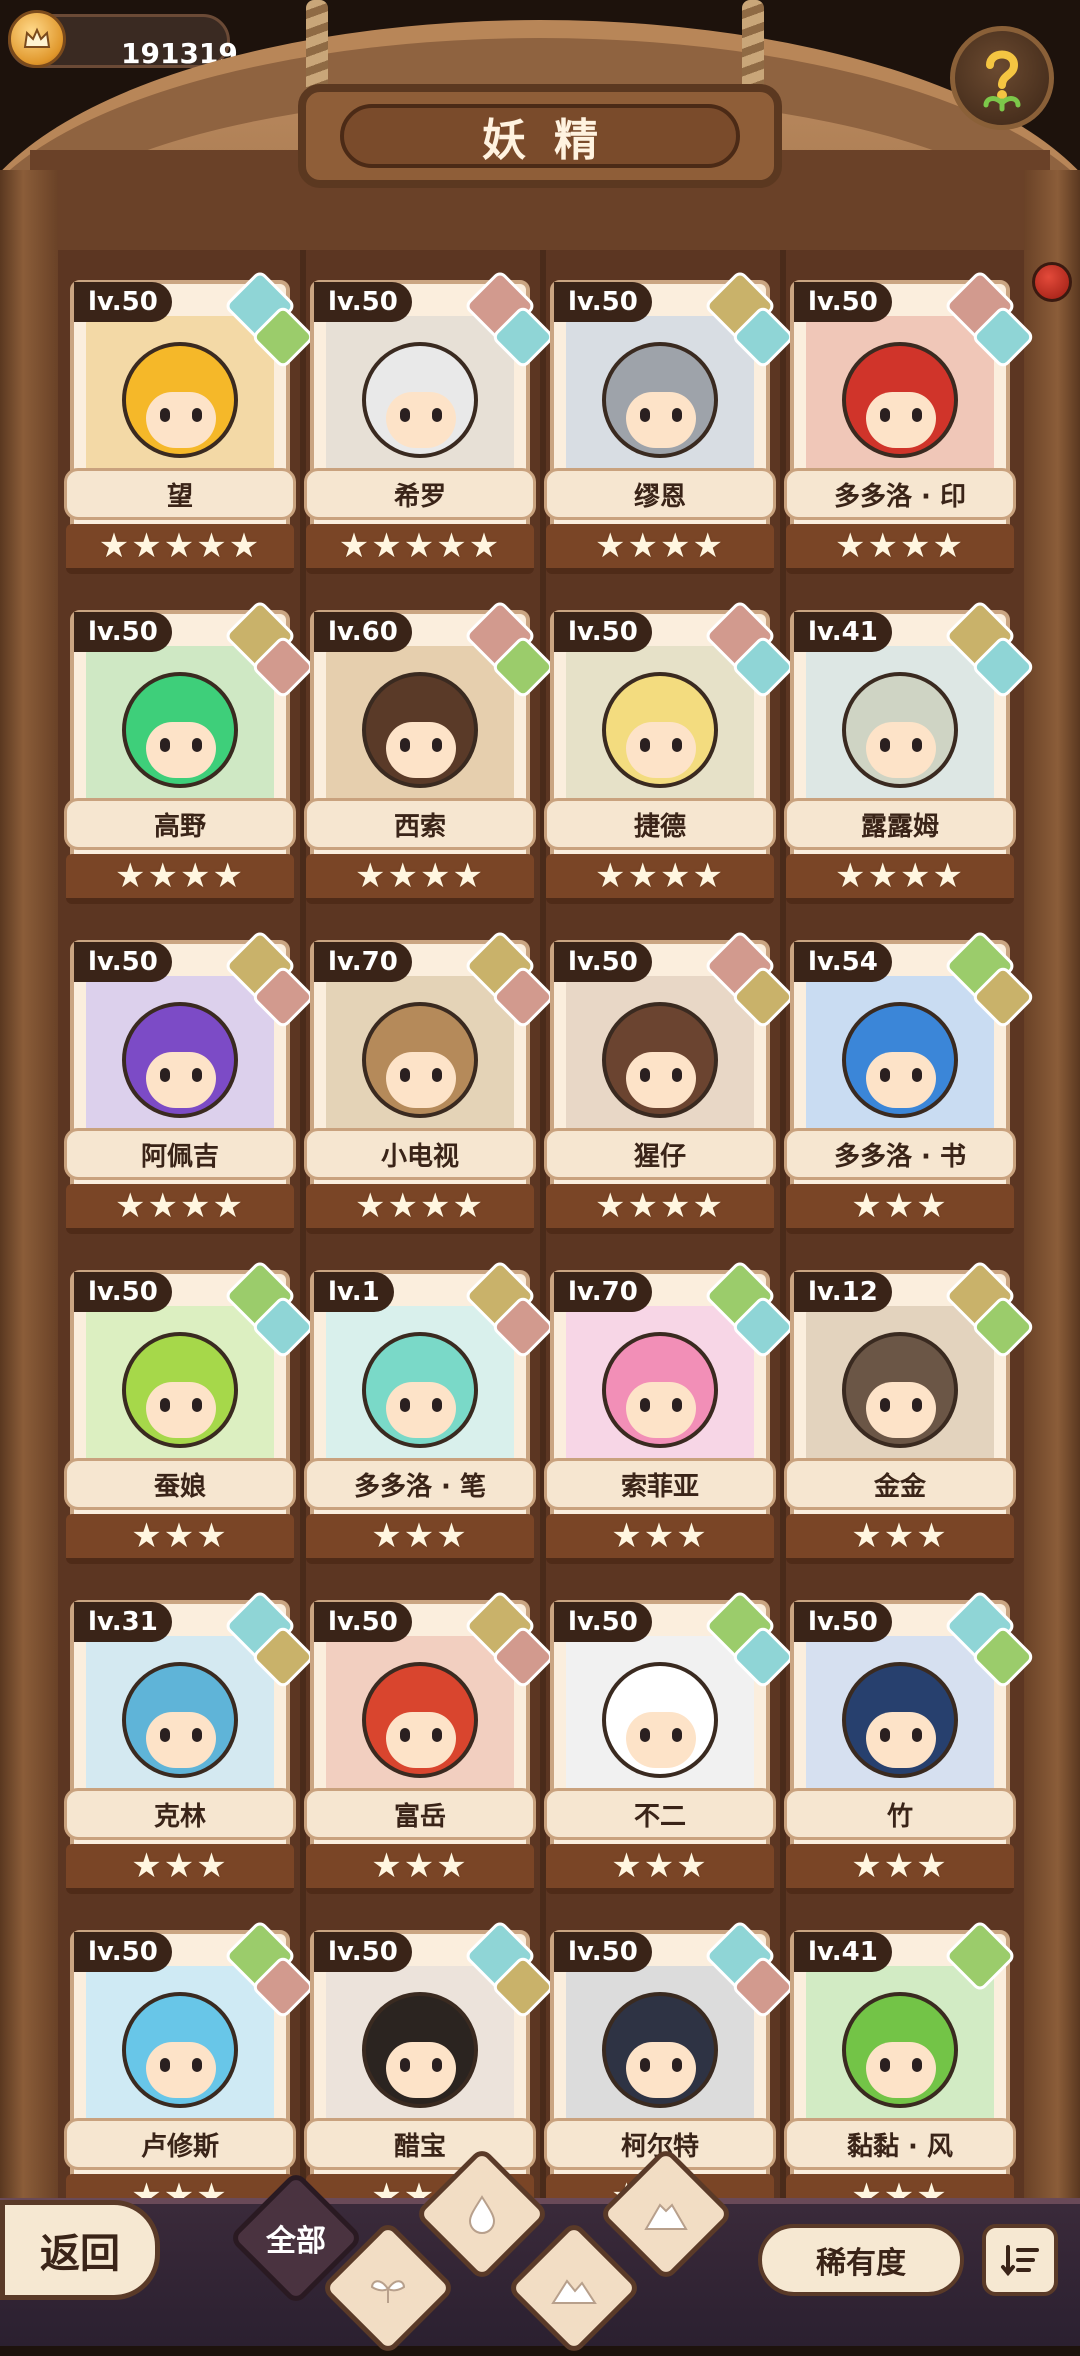 The width and height of the screenshot is (1080, 2356). What do you see at coordinates (420, 494) in the screenshot?
I see `fairy-name-ribbon: 希罗` at bounding box center [420, 494].